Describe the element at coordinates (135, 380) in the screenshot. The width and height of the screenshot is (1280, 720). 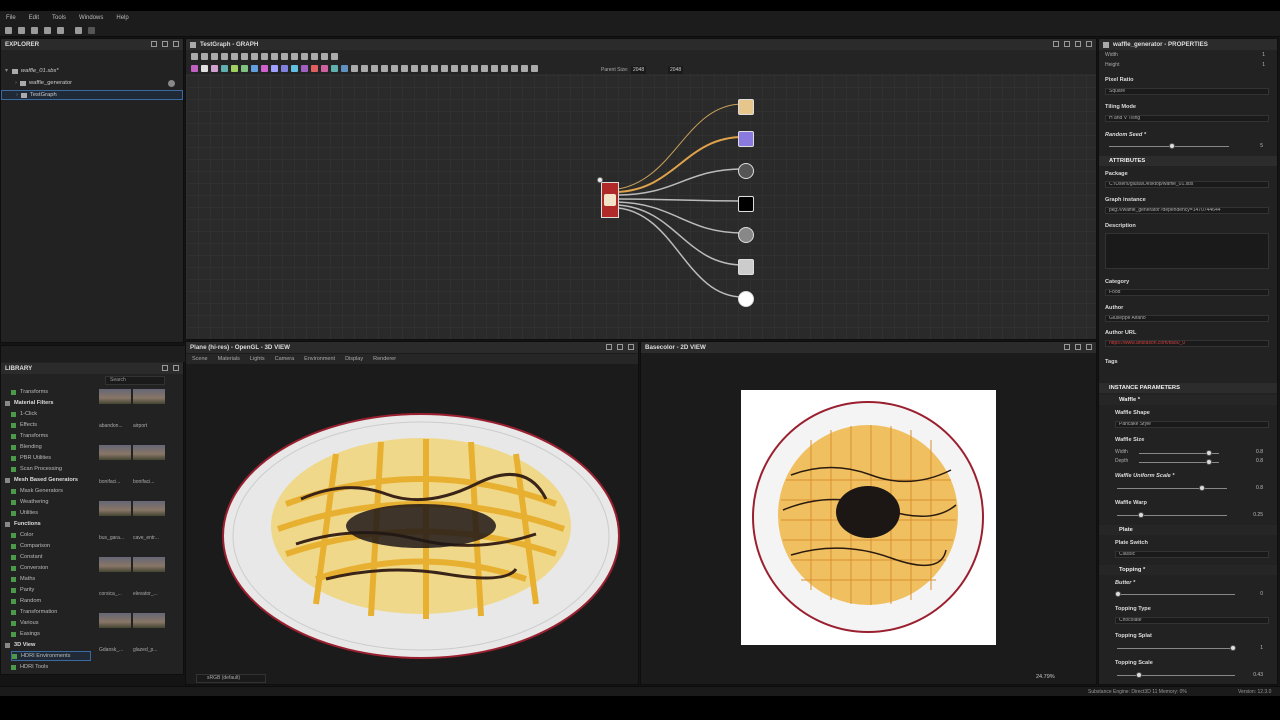
I see `library-search-input: Search` at that location.